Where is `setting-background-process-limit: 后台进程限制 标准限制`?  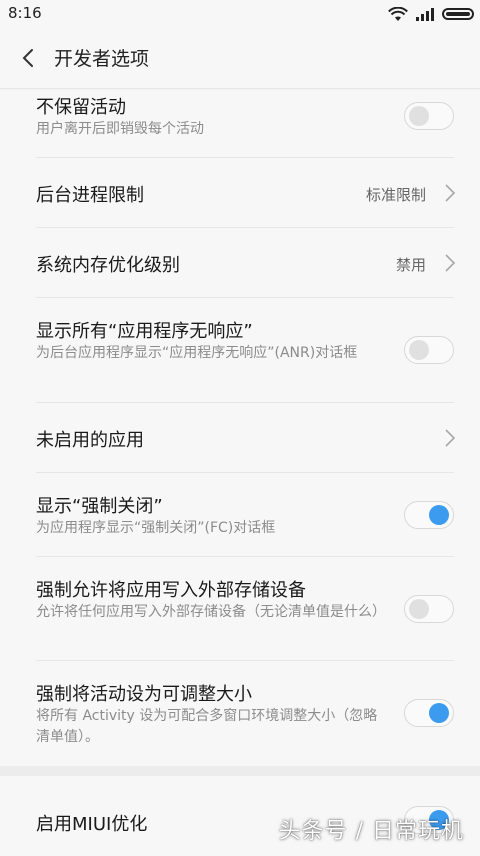 setting-background-process-limit: 后台进程限制 标准限制 is located at coordinates (240, 193).